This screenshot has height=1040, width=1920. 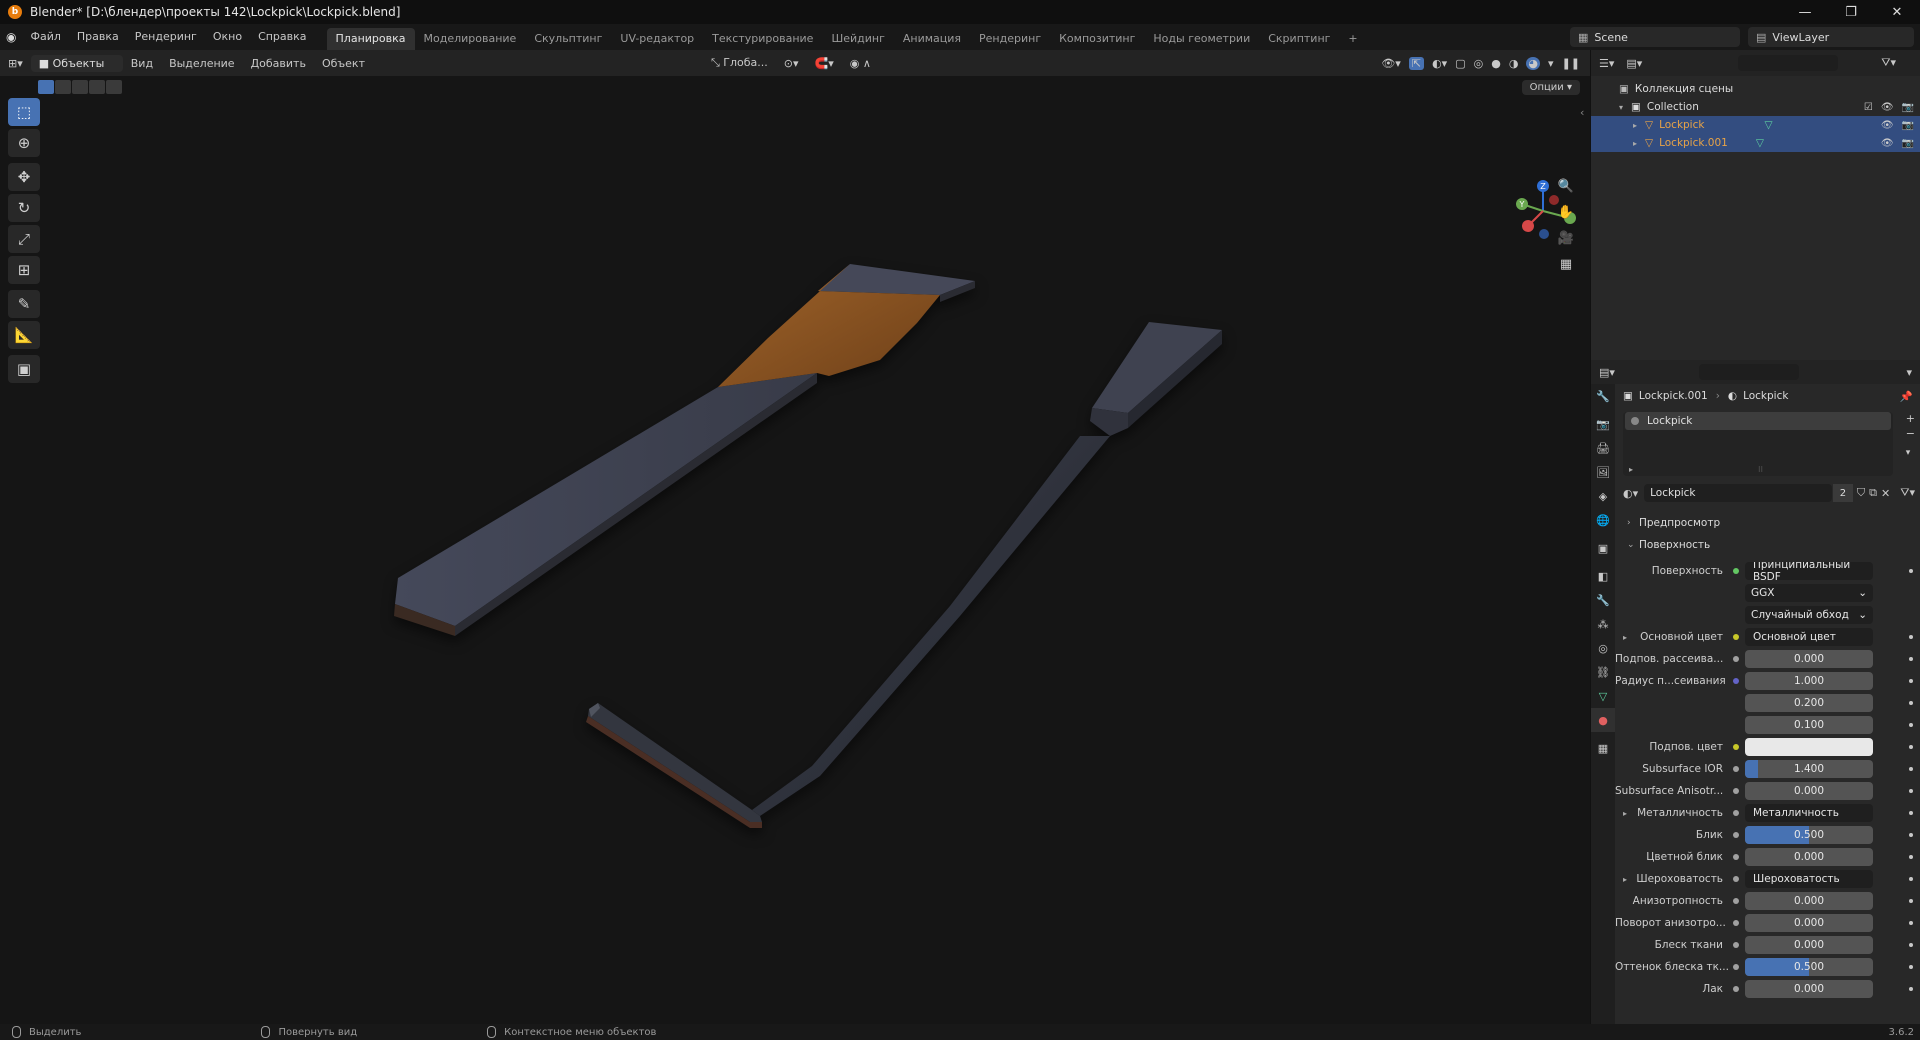 What do you see at coordinates (1655, 37) in the screenshot?
I see `scene-selector: ▦ Scene` at bounding box center [1655, 37].